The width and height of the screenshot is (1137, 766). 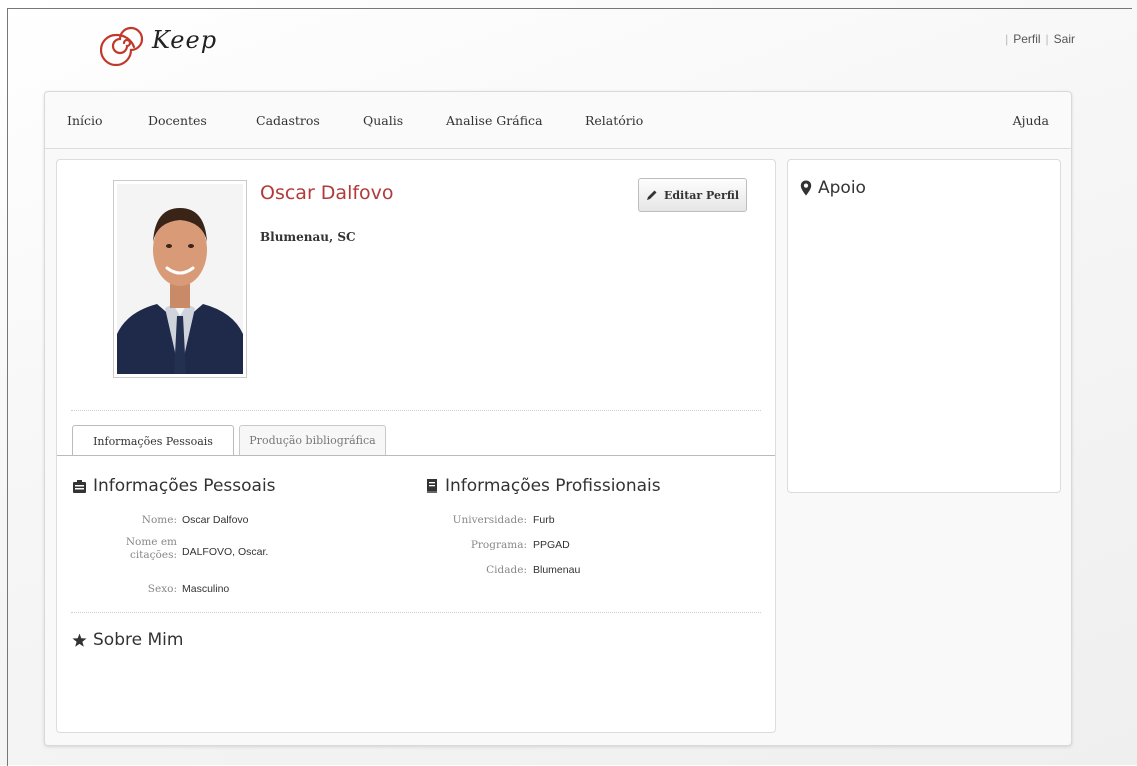 What do you see at coordinates (85, 120) in the screenshot?
I see `nav-item-inicio: Início` at bounding box center [85, 120].